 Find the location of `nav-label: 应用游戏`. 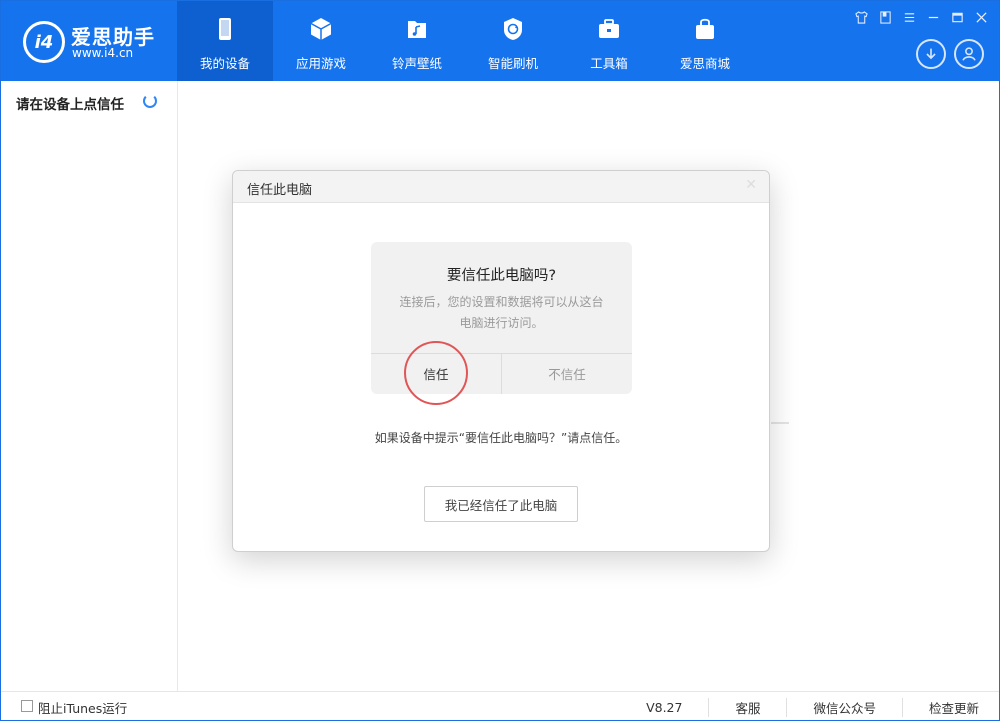

nav-label: 应用游戏 is located at coordinates (320, 63).